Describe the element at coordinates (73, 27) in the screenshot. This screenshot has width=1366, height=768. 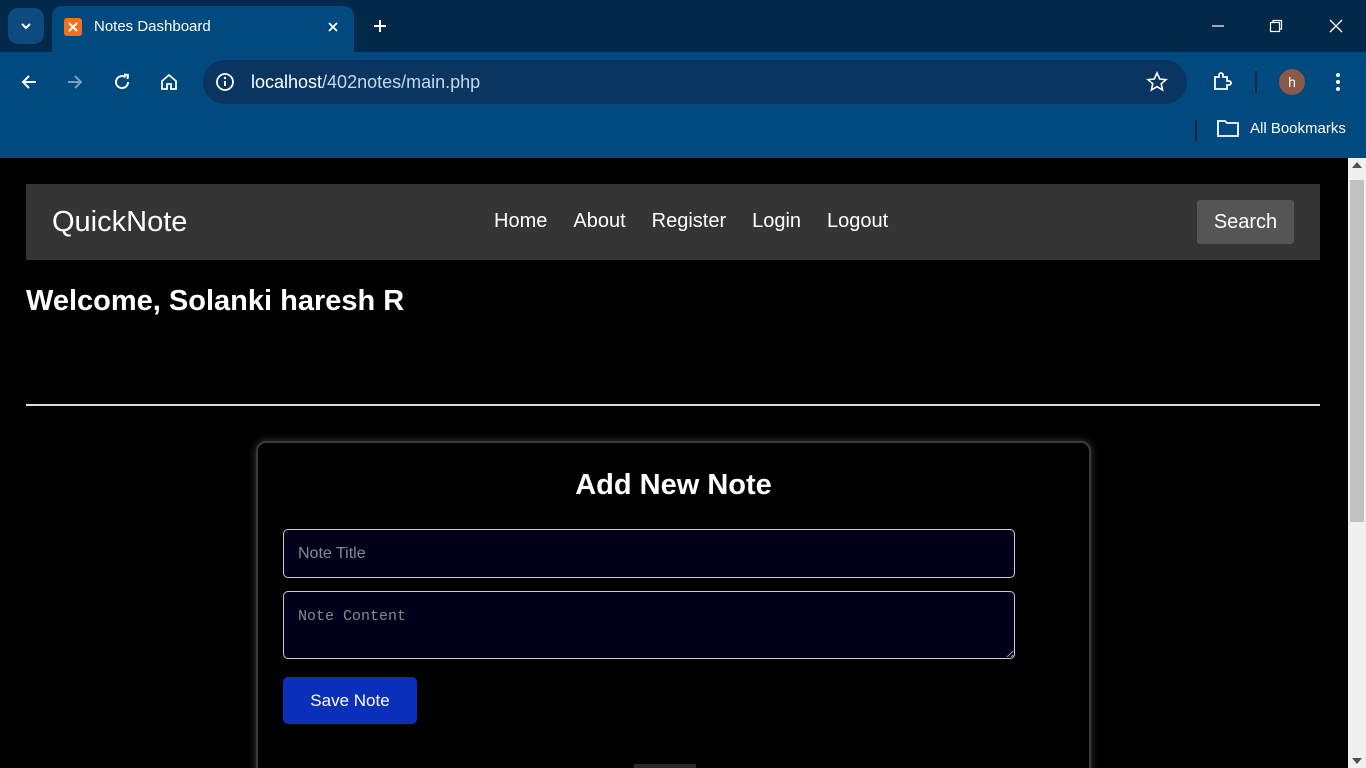
I see `xampp-favicon-icon` at that location.